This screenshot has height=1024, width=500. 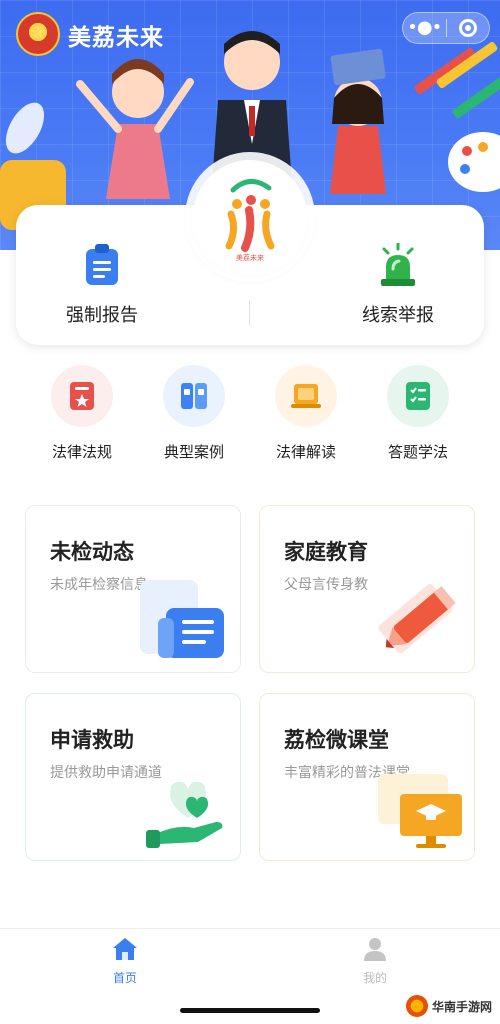 I want to click on mini-program-capsule: •●•, so click(x=446, y=28).